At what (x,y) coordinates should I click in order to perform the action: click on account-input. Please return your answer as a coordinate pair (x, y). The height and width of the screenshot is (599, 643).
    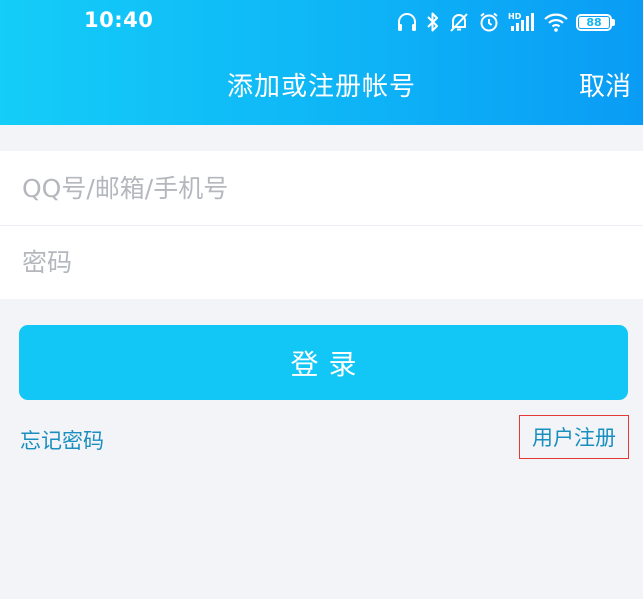
    Looking at the image, I should click on (322, 188).